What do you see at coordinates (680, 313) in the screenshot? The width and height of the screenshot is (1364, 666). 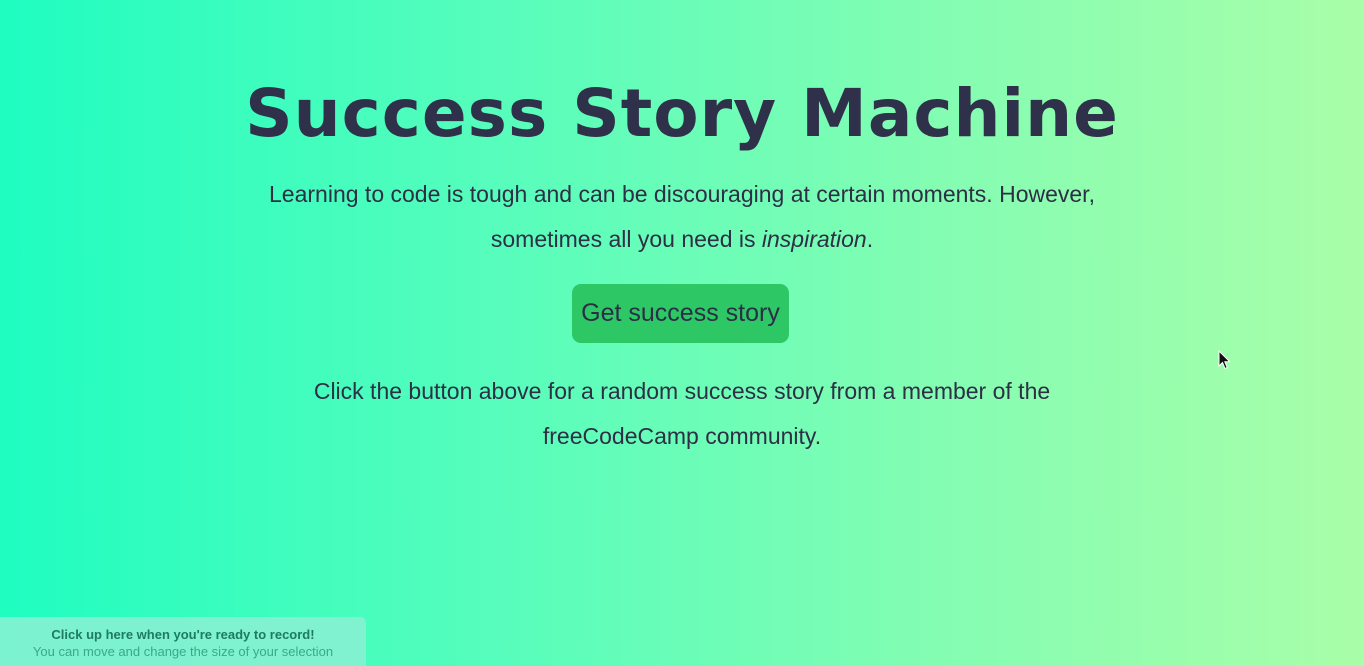 I see `get-success-story-button: Get success story` at bounding box center [680, 313].